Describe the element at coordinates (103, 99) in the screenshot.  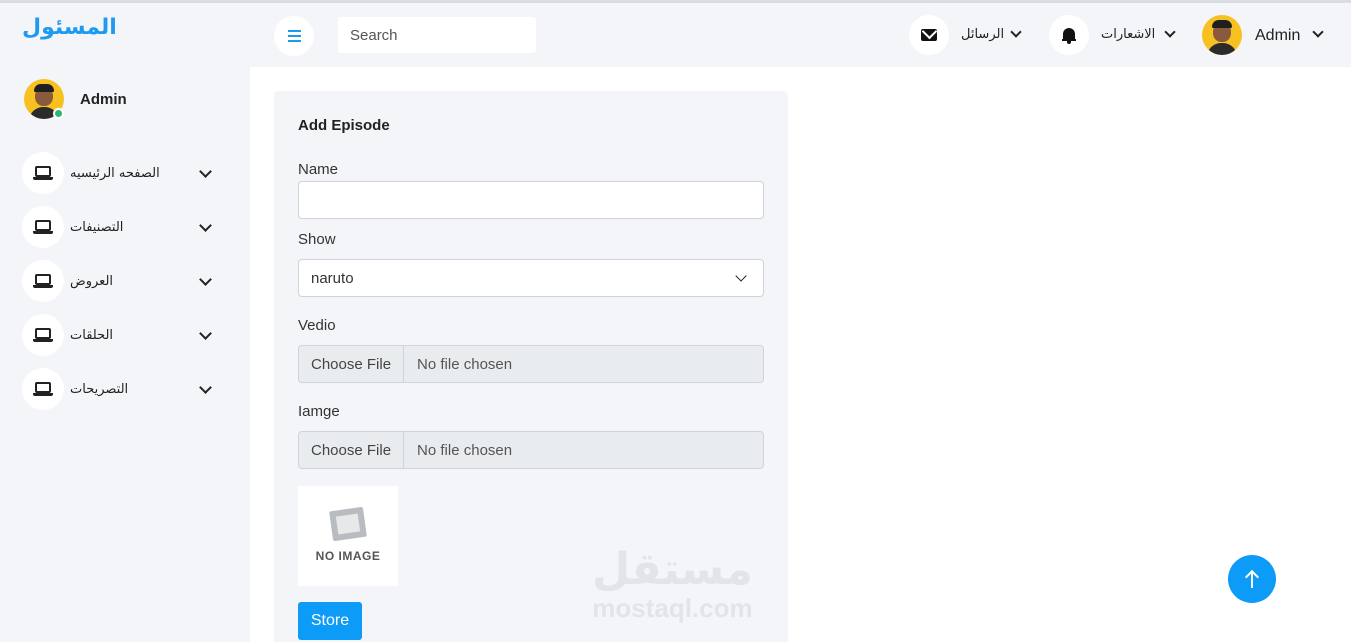
I see `profile-name: Admin` at that location.